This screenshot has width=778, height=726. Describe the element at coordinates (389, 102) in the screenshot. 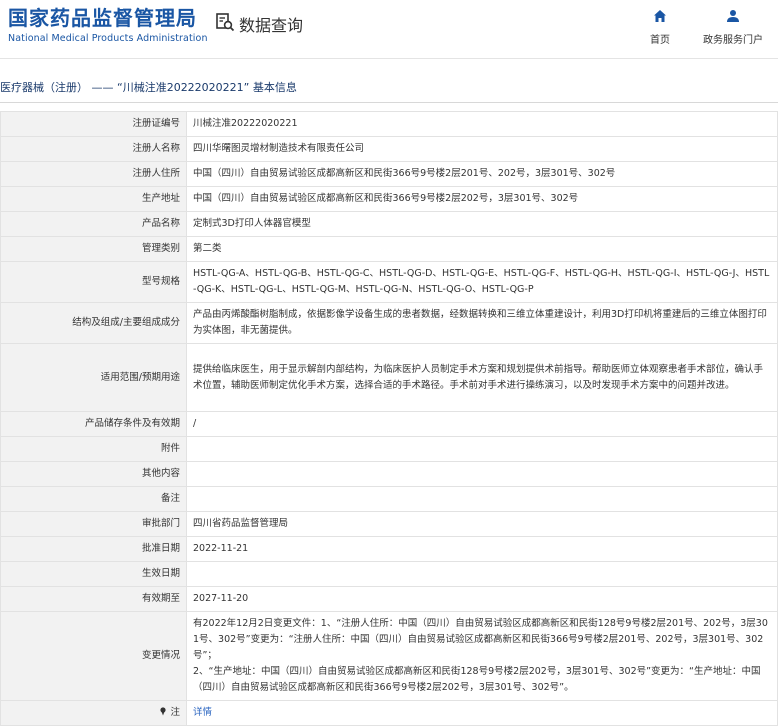

I see `breadcrumb-divider` at that location.